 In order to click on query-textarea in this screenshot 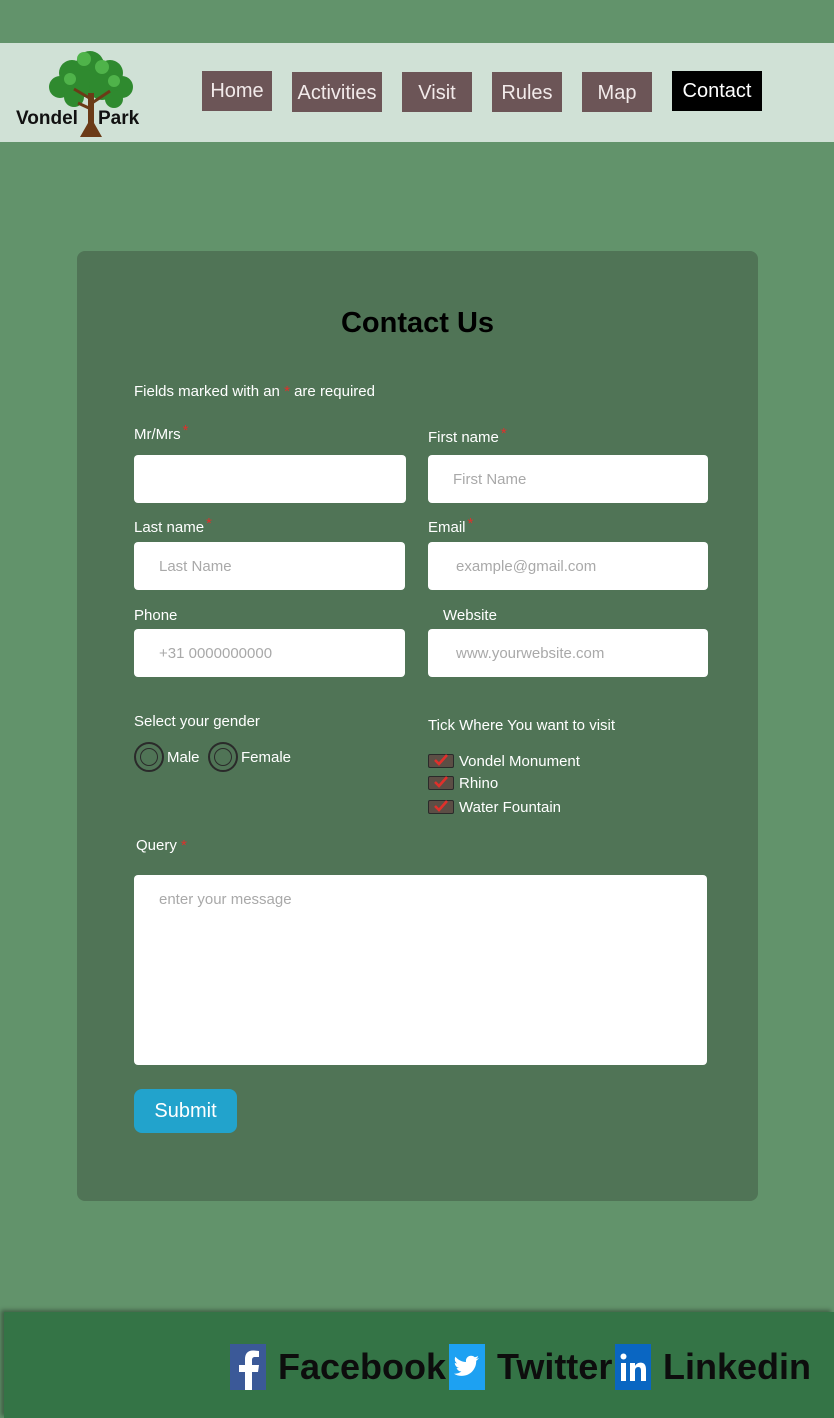, I will do `click(420, 970)`.